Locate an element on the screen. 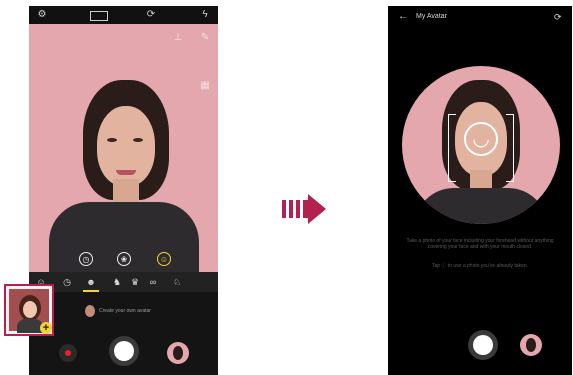  cat-icon: ♞ is located at coordinates (117, 282).